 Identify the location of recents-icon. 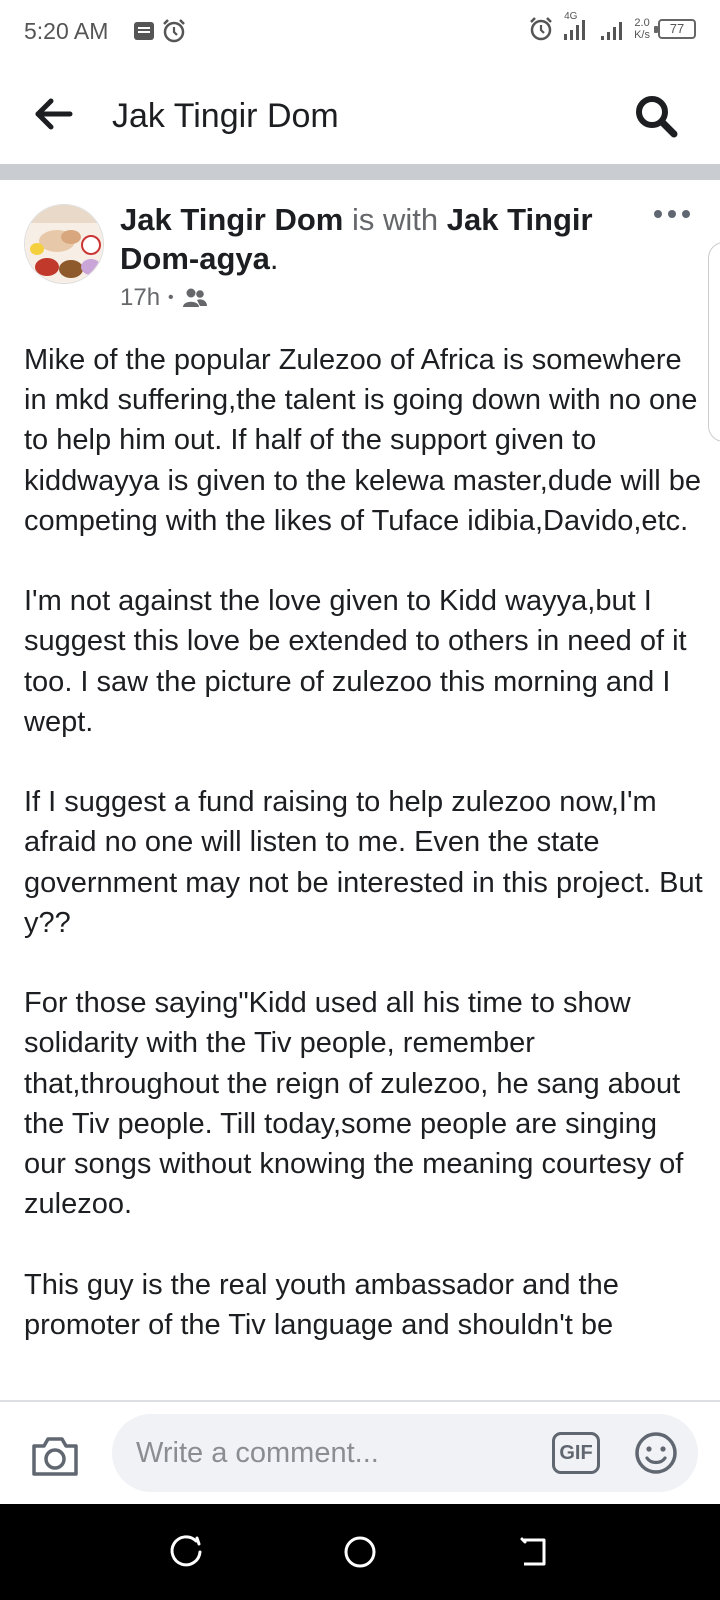
(186, 1551).